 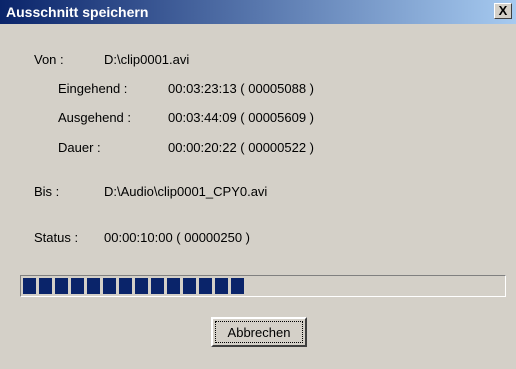 I want to click on bis-value: D:\Audio\clip0001_CPY0.avi, so click(x=186, y=191).